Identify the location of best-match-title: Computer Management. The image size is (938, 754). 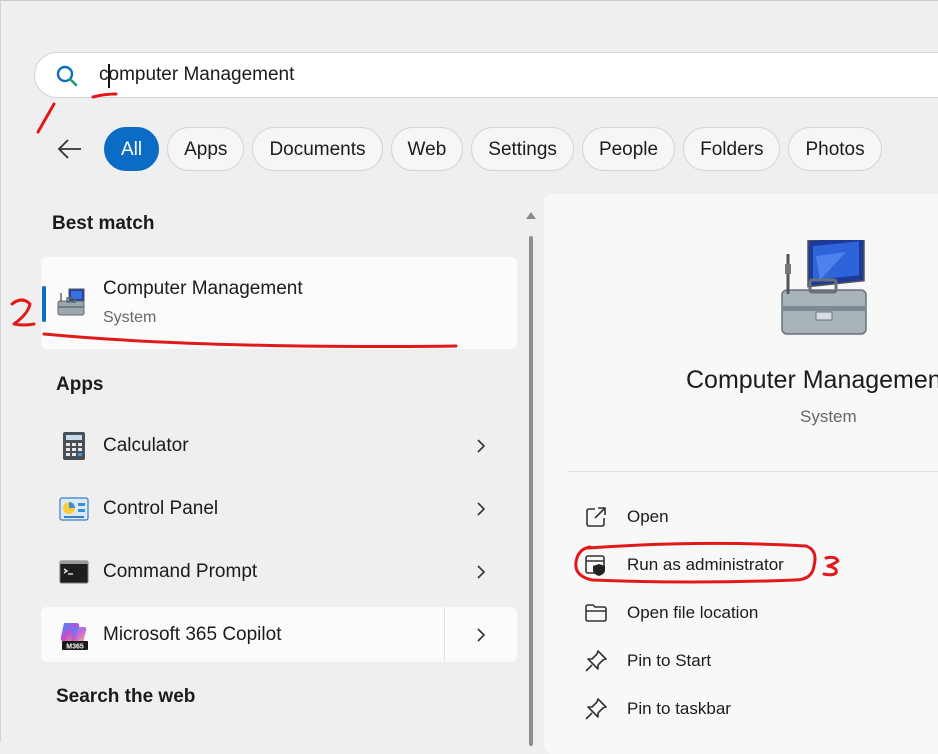
(203, 288).